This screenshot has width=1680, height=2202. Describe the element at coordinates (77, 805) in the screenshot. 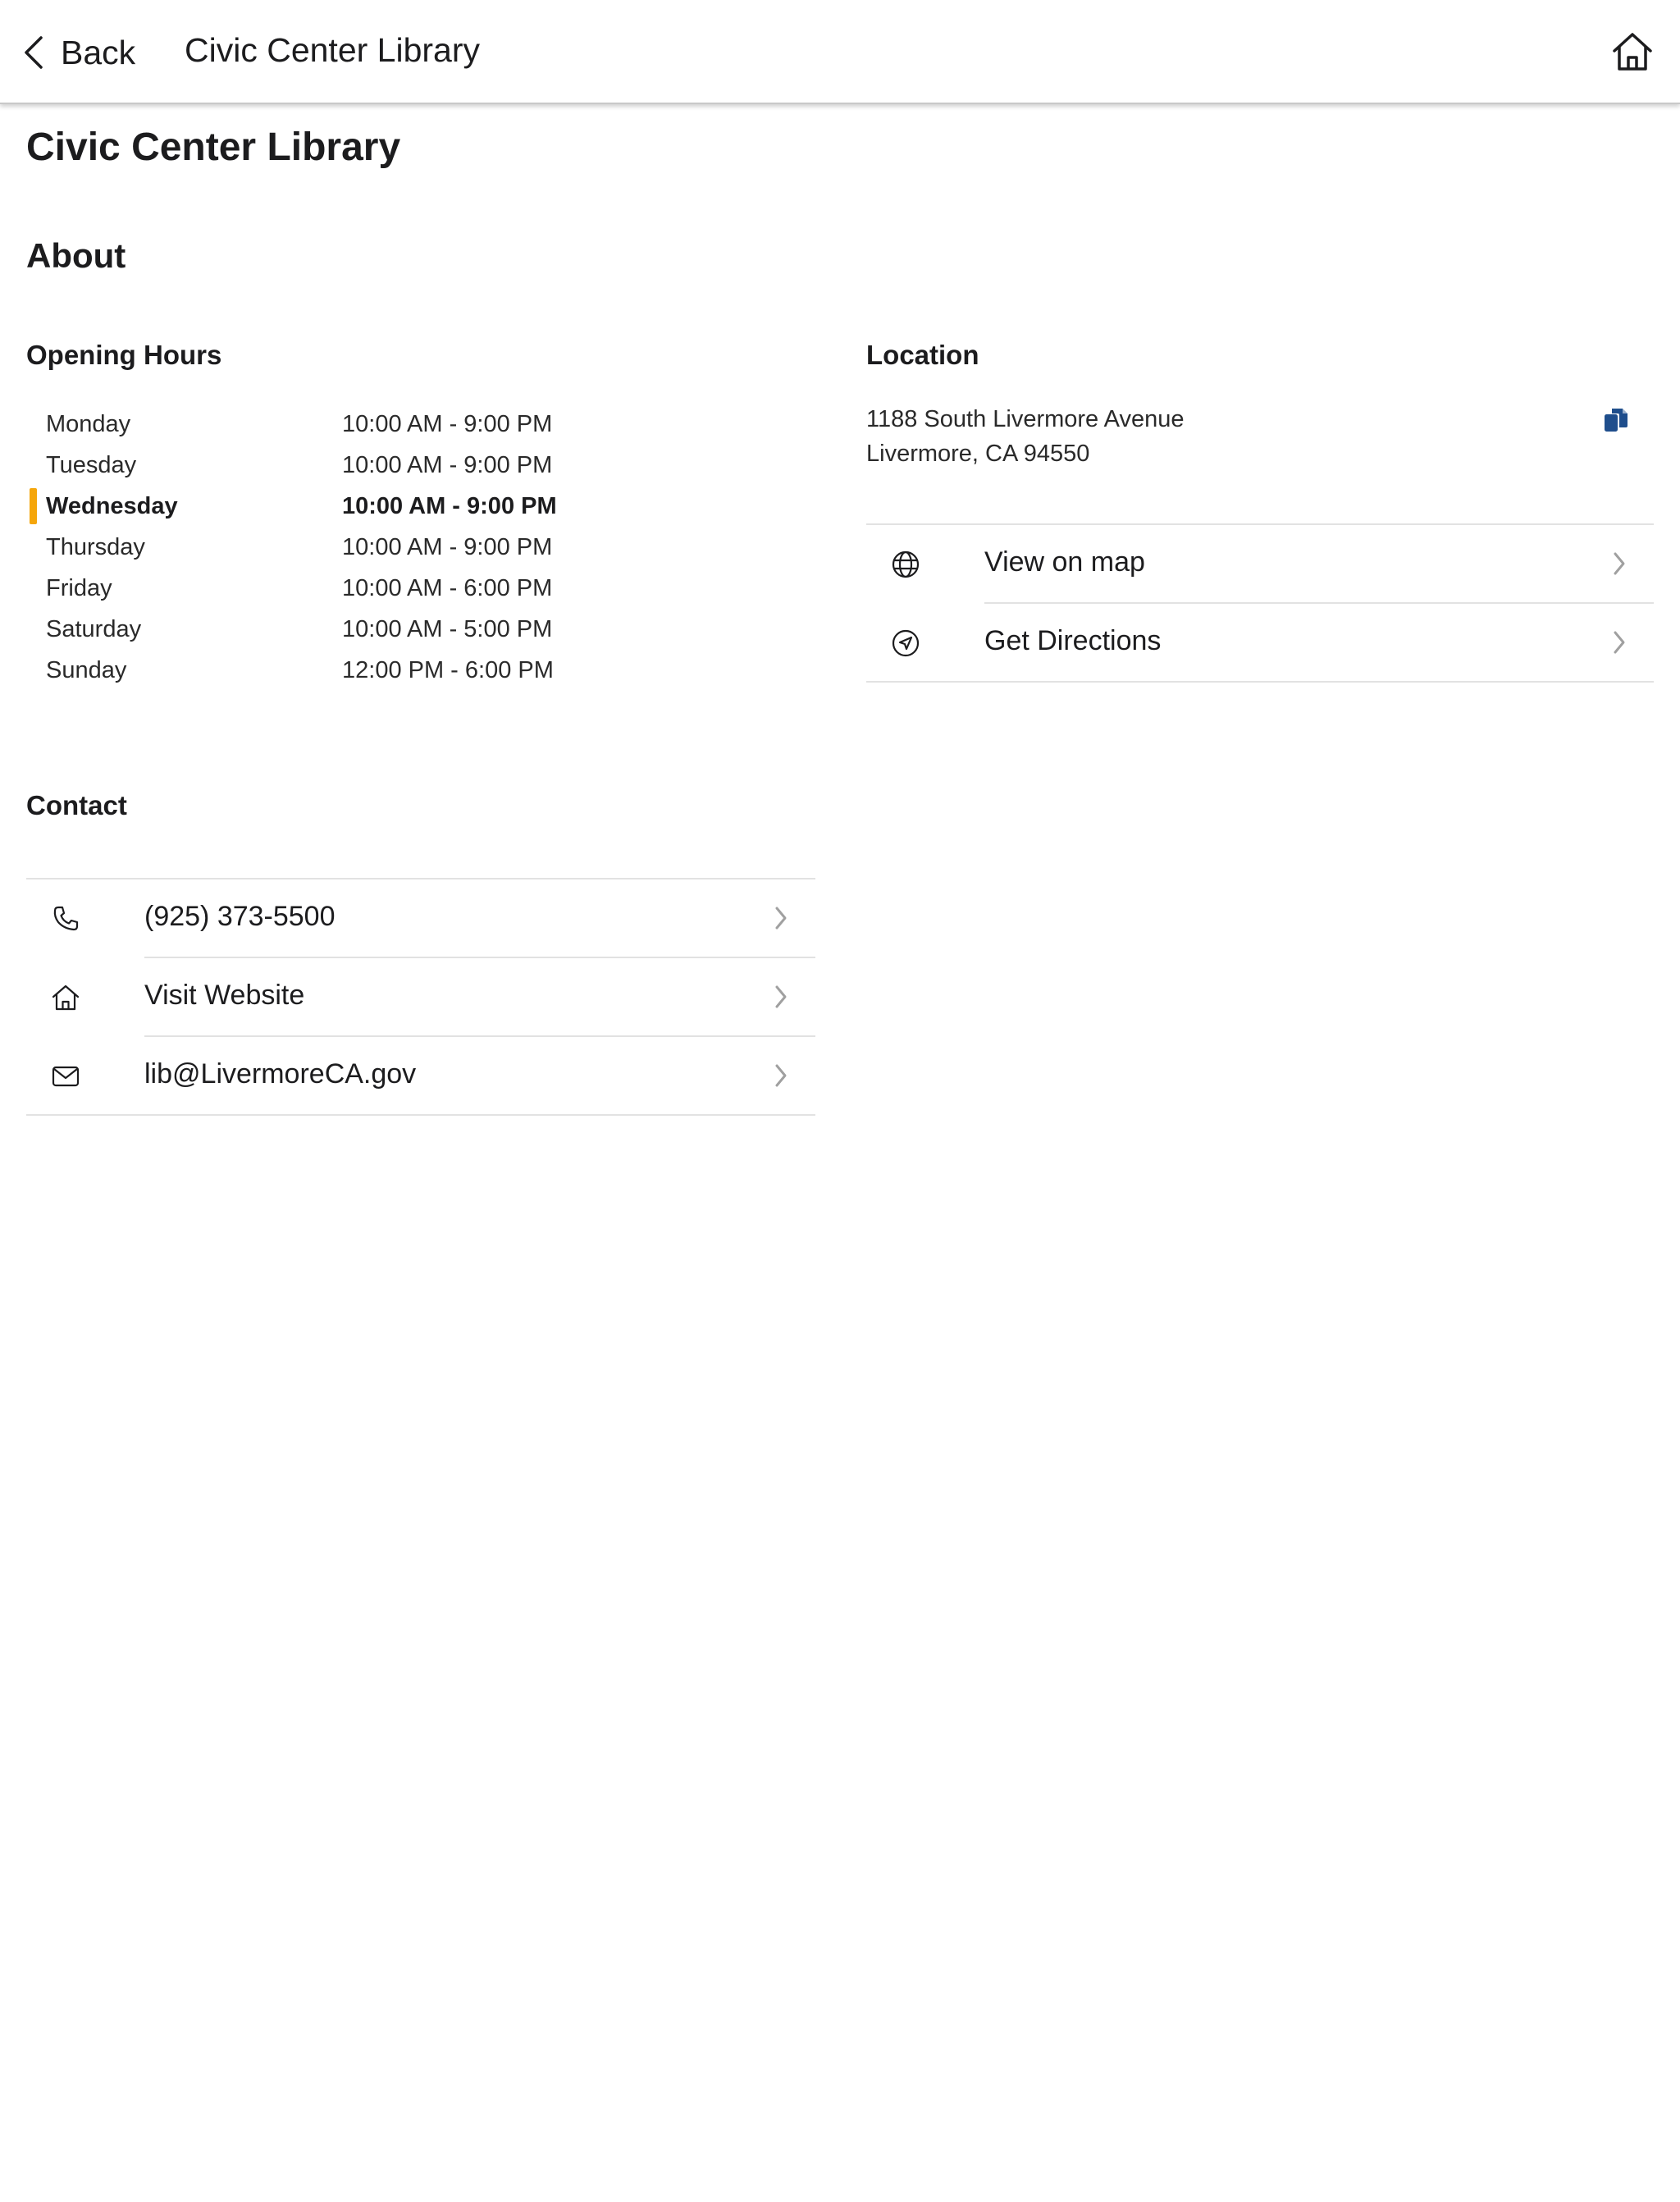

I see `contact-heading: Contact` at that location.